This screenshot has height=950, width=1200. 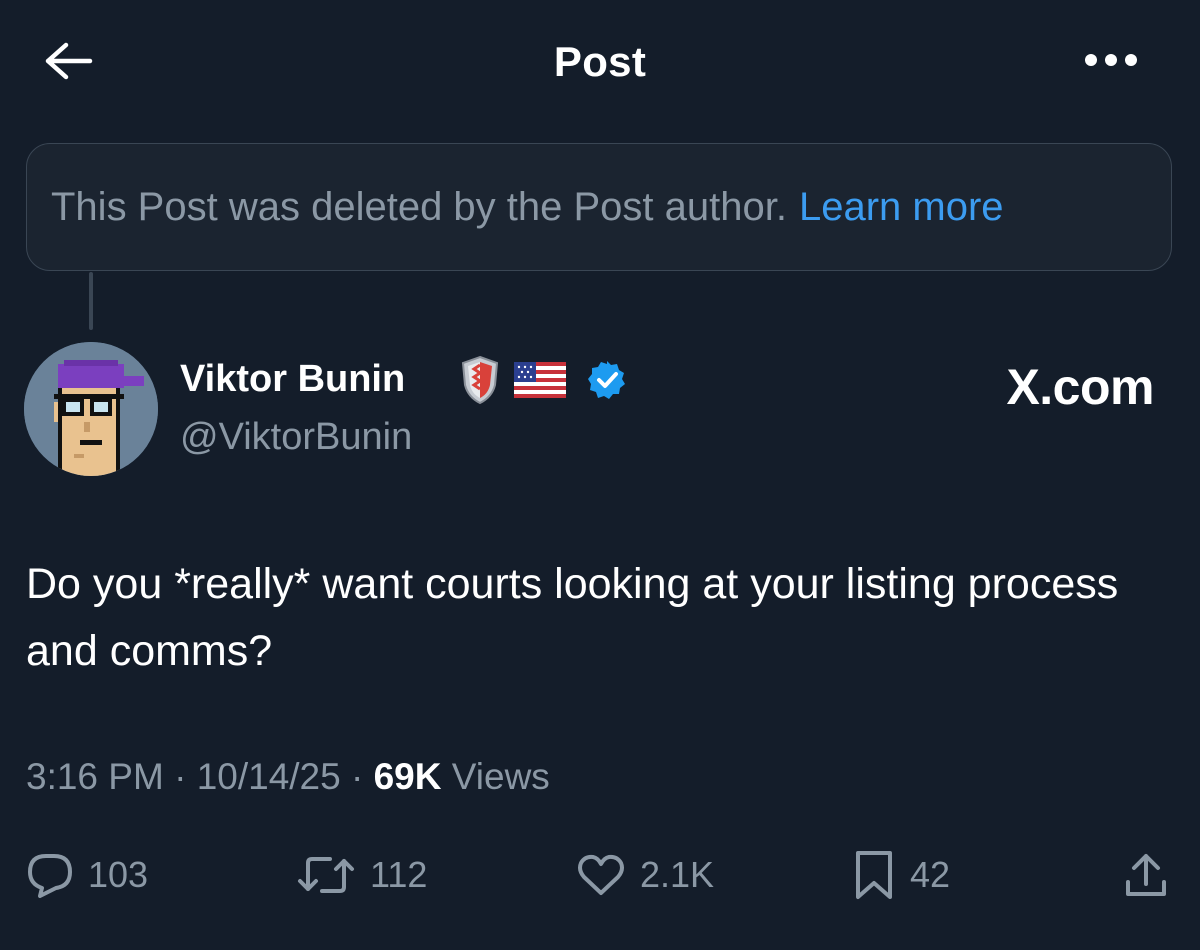 What do you see at coordinates (901, 207) in the screenshot?
I see `learn-more-link: Learn more` at bounding box center [901, 207].